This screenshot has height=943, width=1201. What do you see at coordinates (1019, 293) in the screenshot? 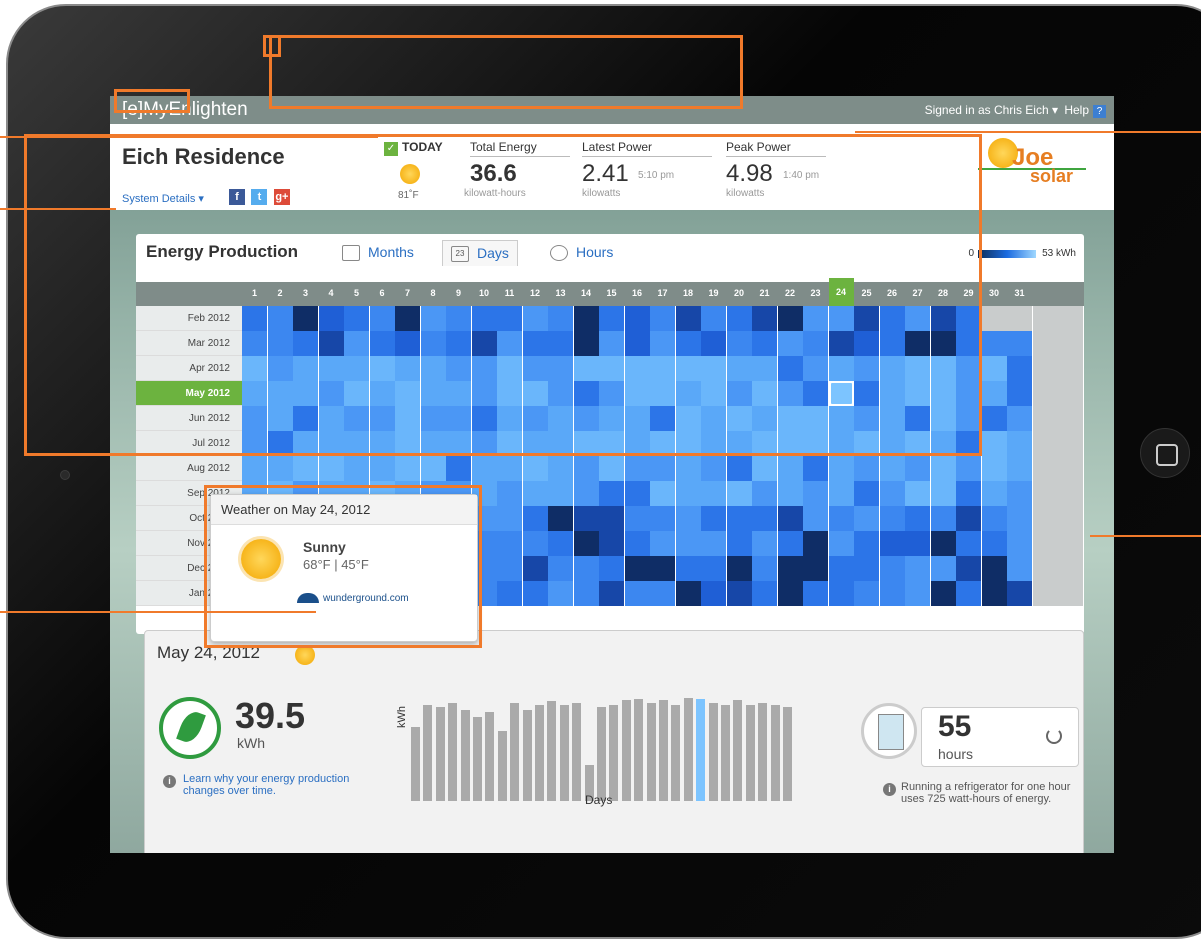
I see `day-number: 31` at bounding box center [1019, 293].